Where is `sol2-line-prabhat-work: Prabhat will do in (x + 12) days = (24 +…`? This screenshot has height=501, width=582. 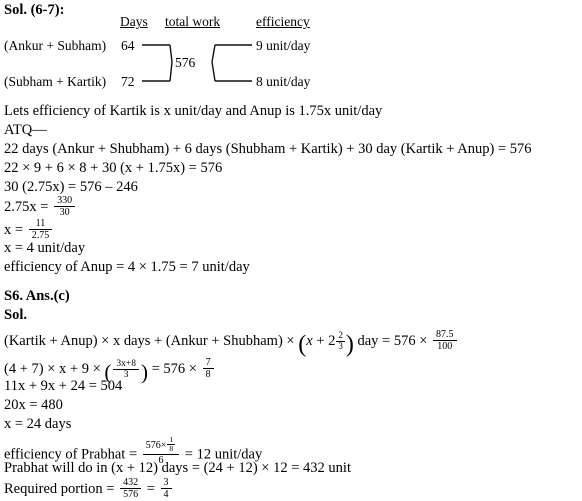 sol2-line-prabhat-work: Prabhat will do in (x + 12) days = (24 +… is located at coordinates (177, 468).